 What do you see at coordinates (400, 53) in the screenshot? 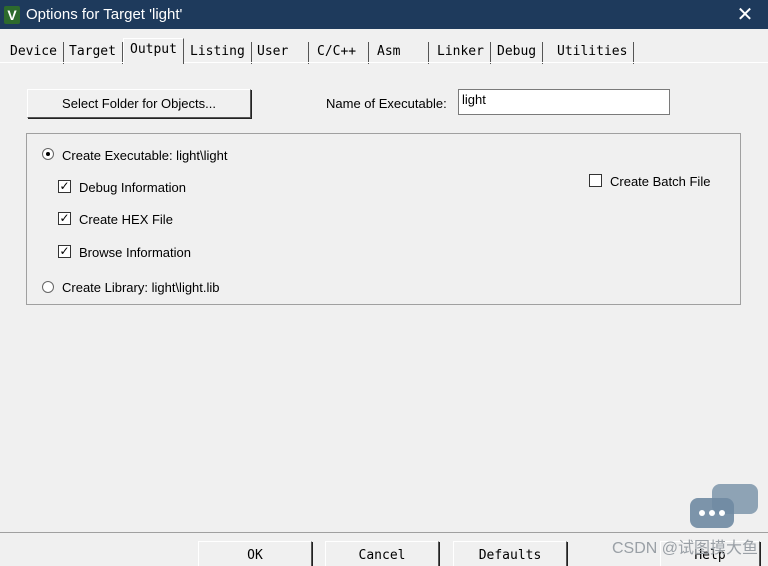
I see `tab-asm: Asm` at bounding box center [400, 53].